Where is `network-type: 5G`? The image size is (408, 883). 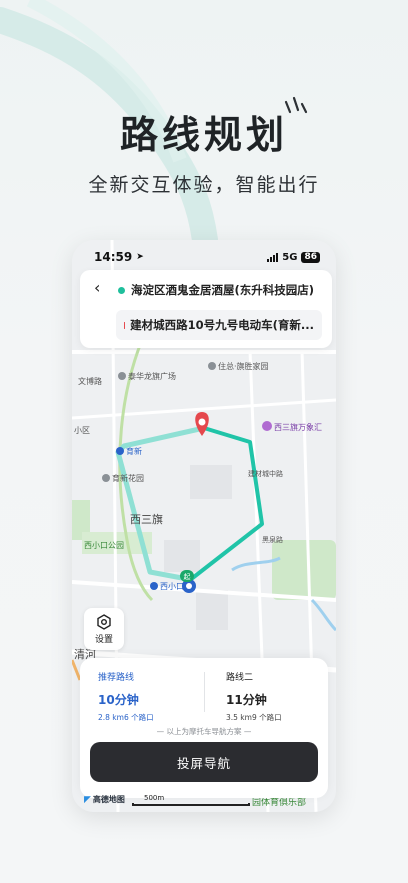
network-type: 5G is located at coordinates (290, 257).